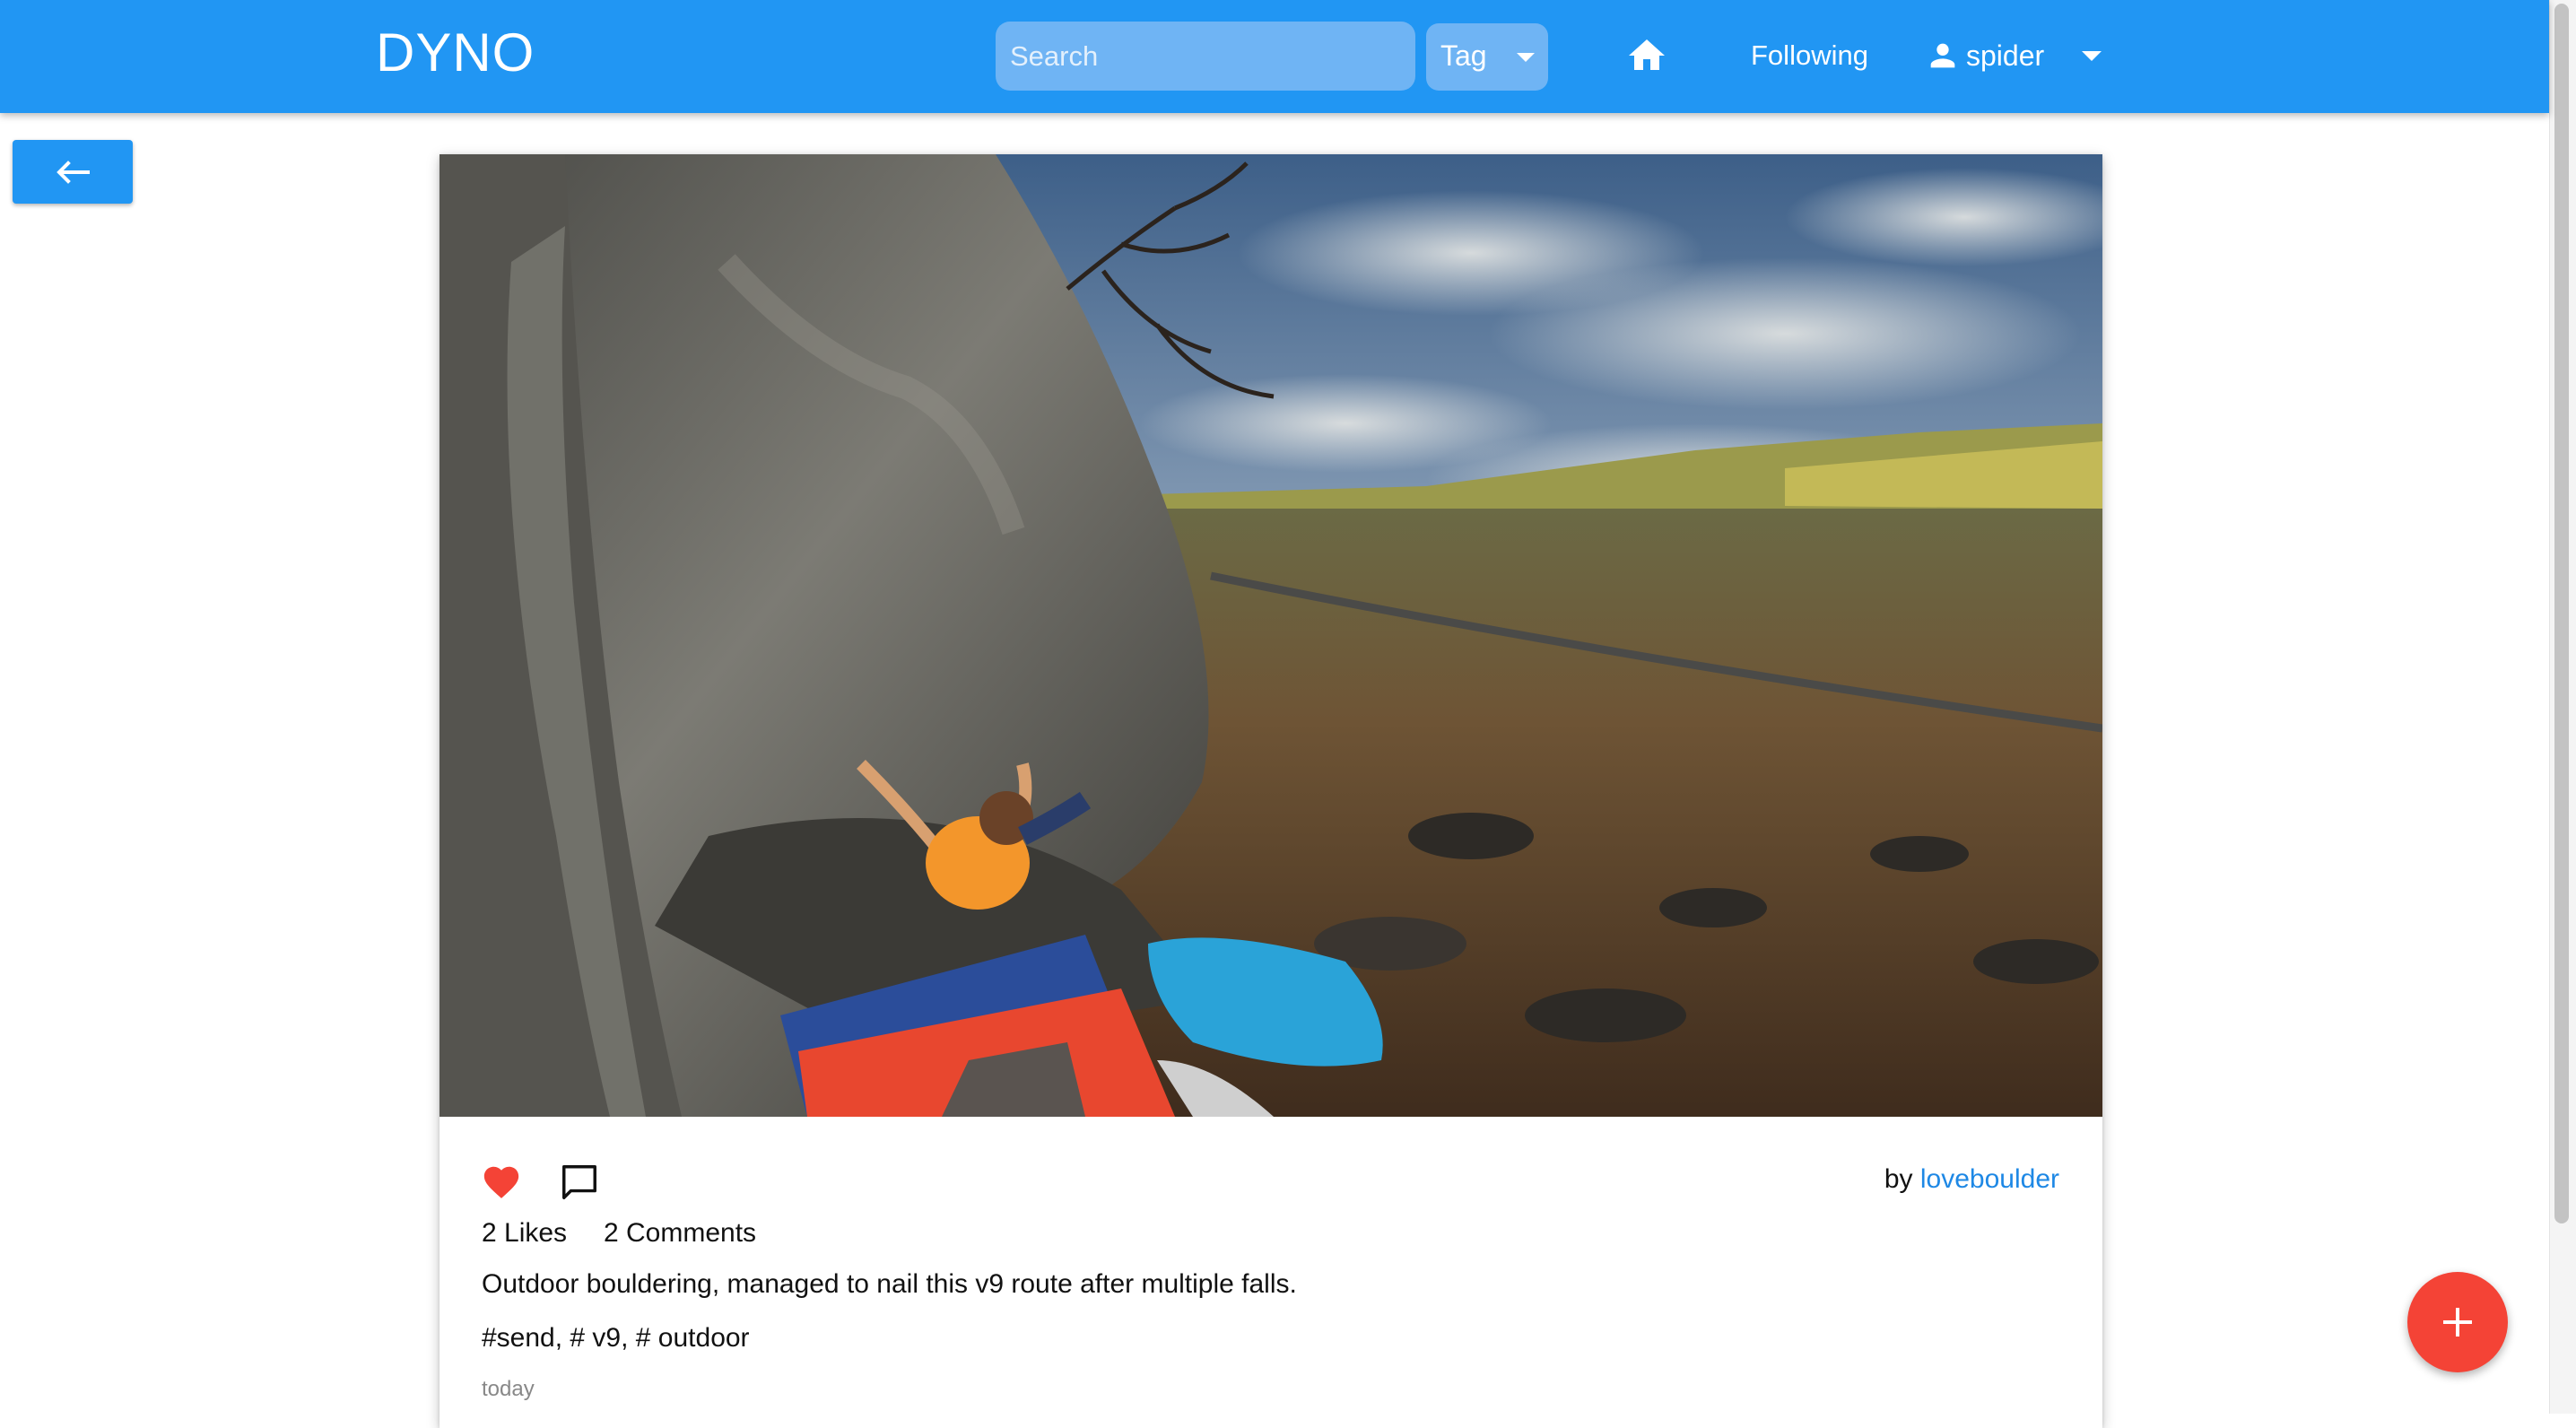 The width and height of the screenshot is (2576, 1428). I want to click on author-byline: by loveboulder, so click(1971, 1179).